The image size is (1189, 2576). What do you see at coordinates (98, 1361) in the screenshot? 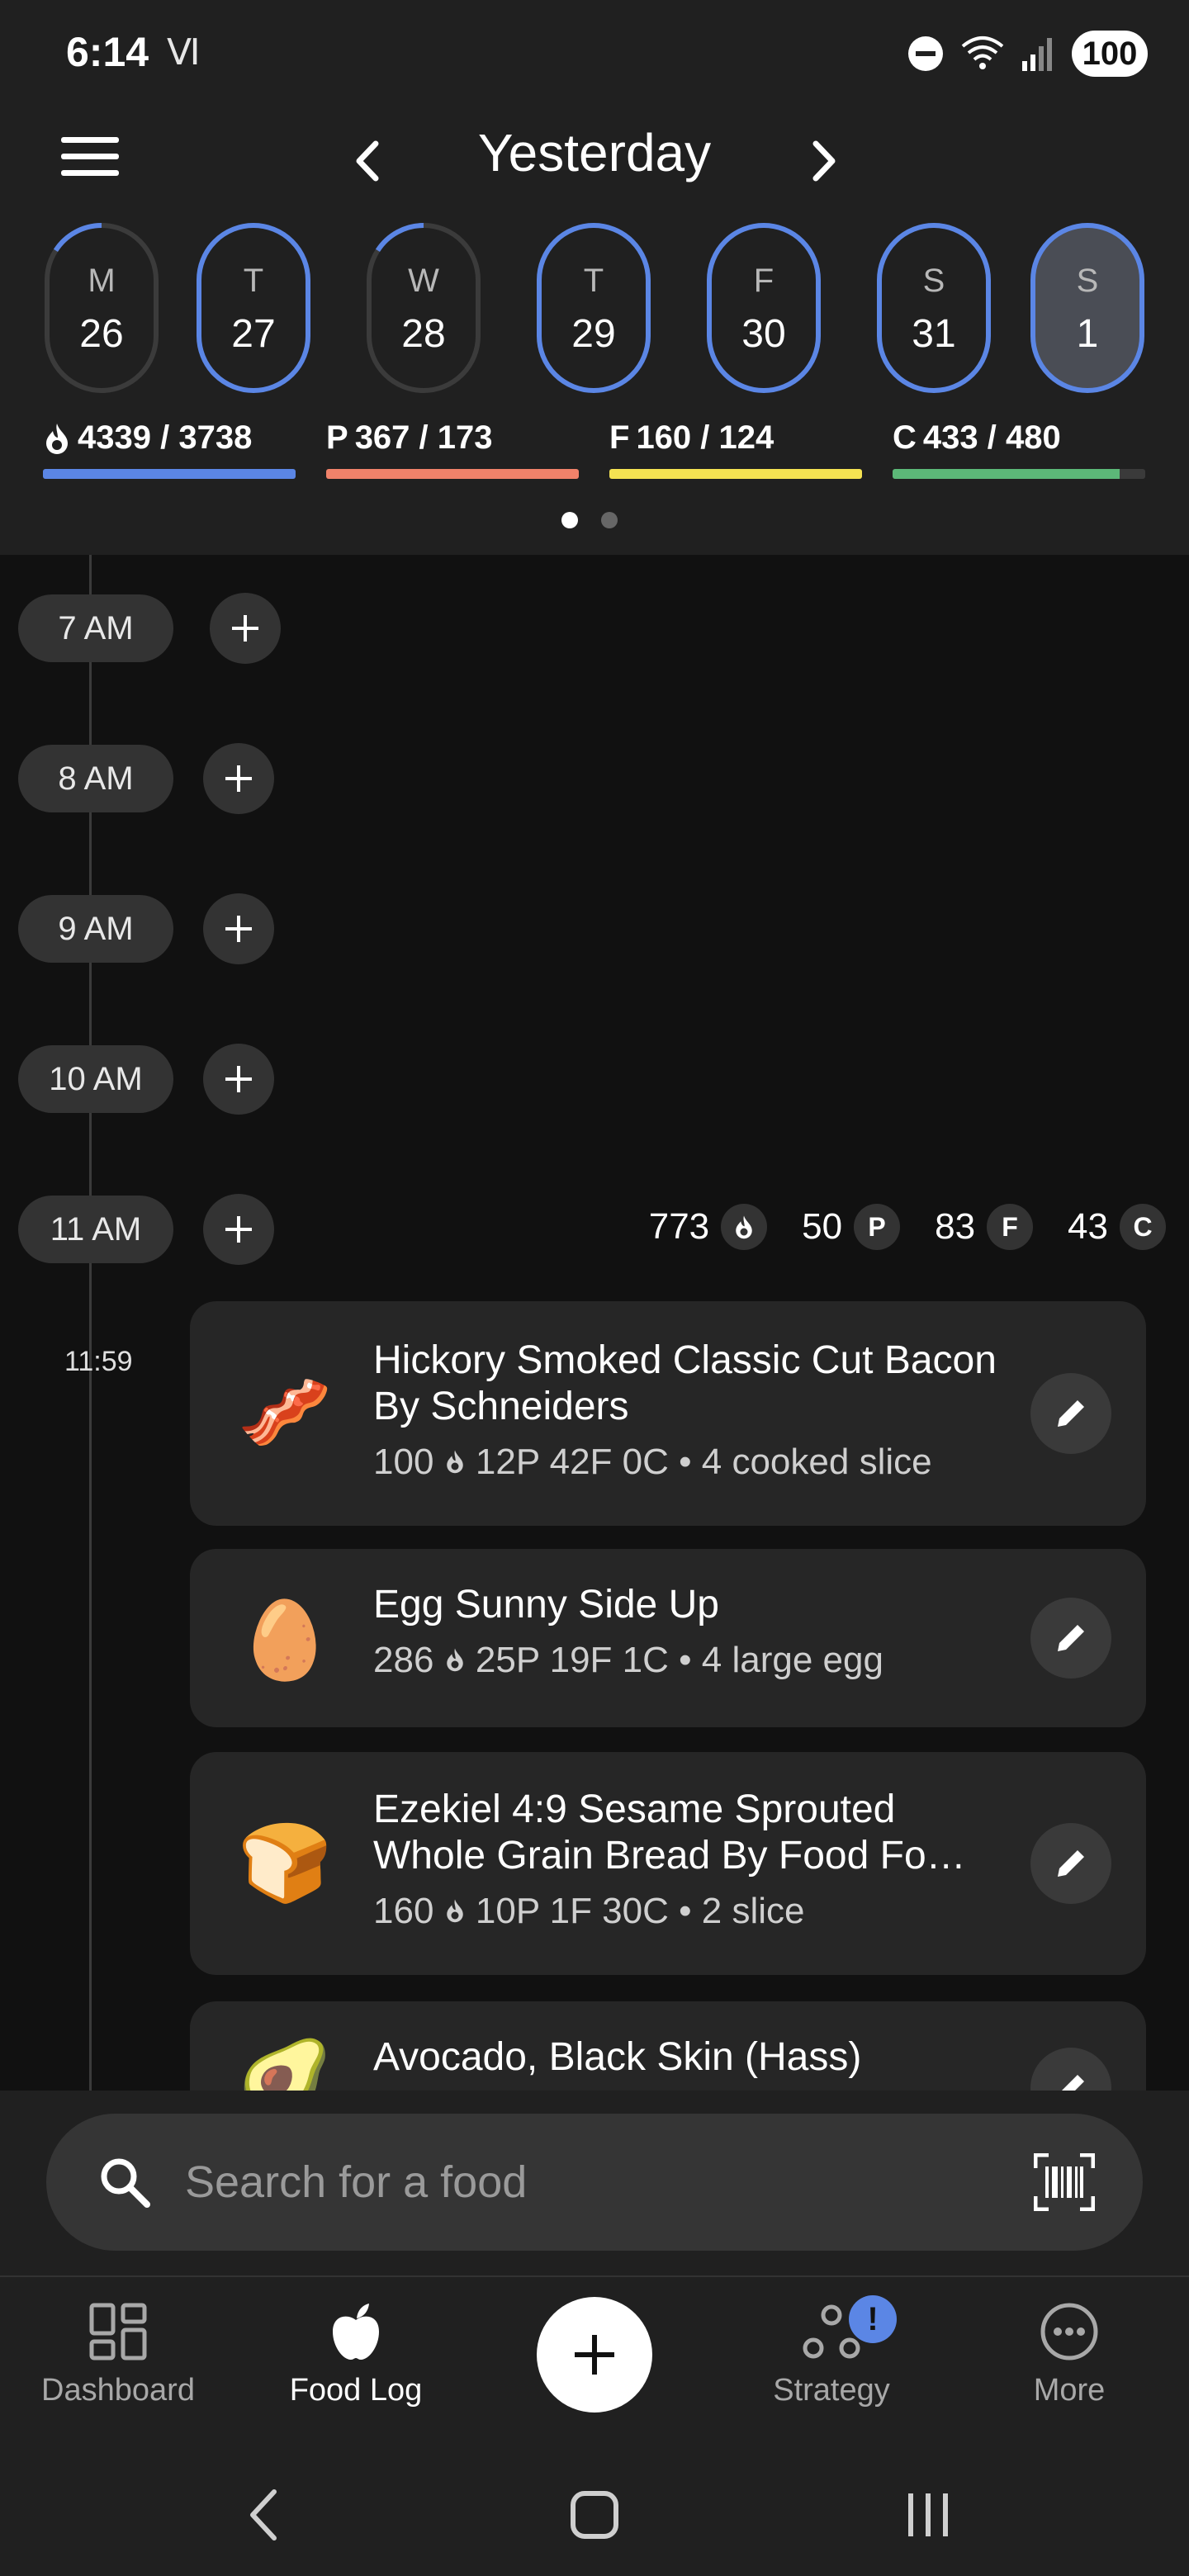
I see `meal-time: 11:59` at bounding box center [98, 1361].